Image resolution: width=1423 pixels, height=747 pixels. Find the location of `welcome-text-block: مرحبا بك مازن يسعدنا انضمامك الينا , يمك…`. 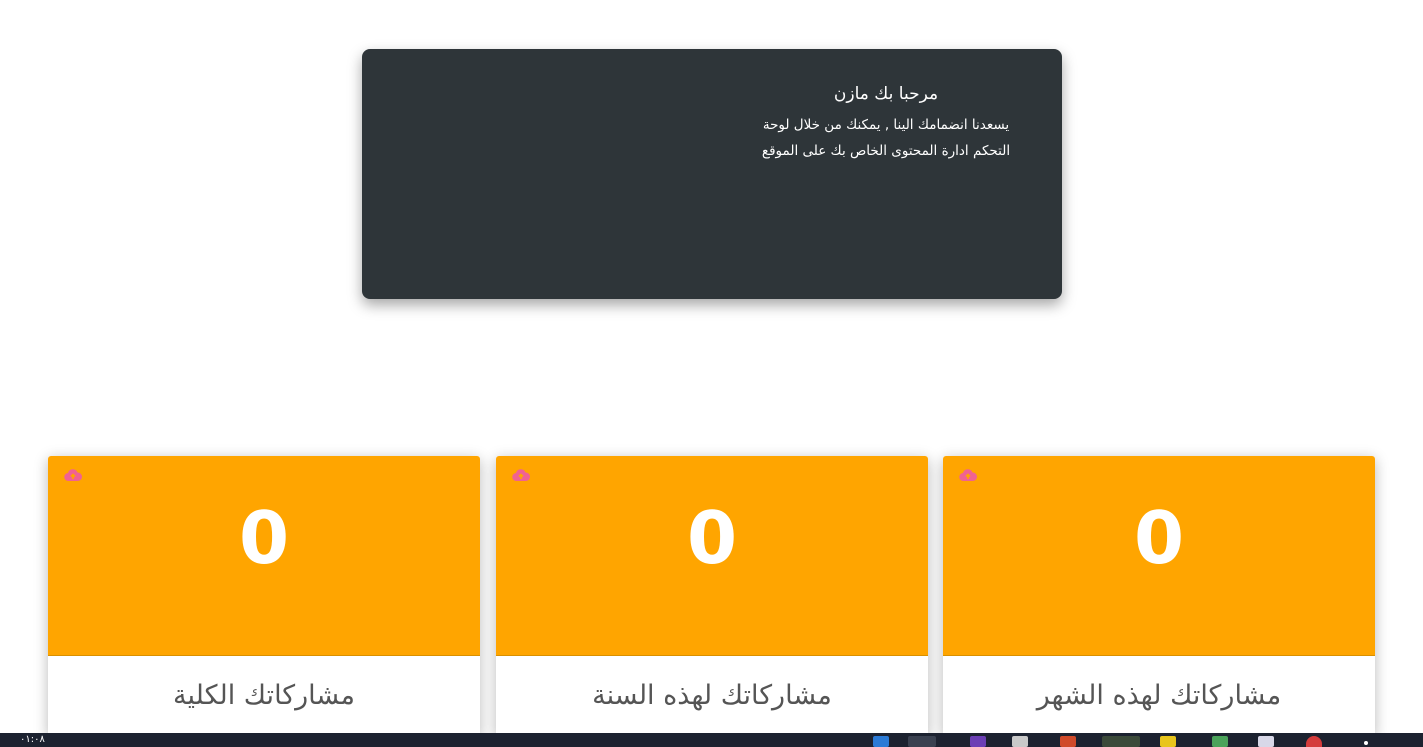

welcome-text-block: مرحبا بك مازن يسعدنا انضمامك الينا , يمك… is located at coordinates (886, 123).